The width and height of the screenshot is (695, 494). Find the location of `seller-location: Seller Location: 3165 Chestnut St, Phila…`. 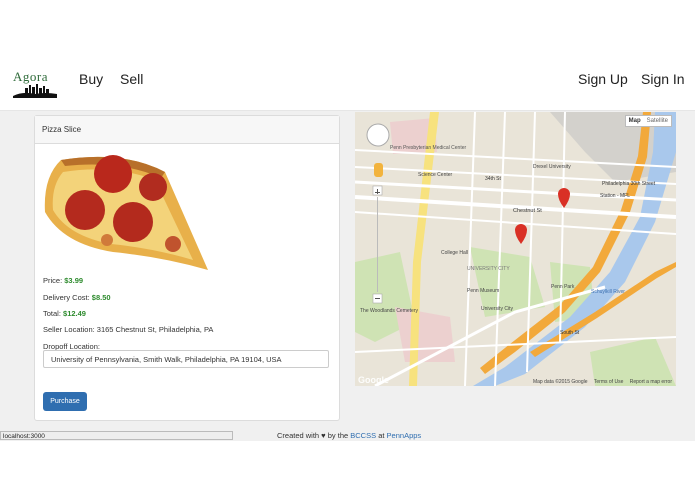

seller-location: Seller Location: 3165 Chestnut St, Phila… is located at coordinates (128, 329).